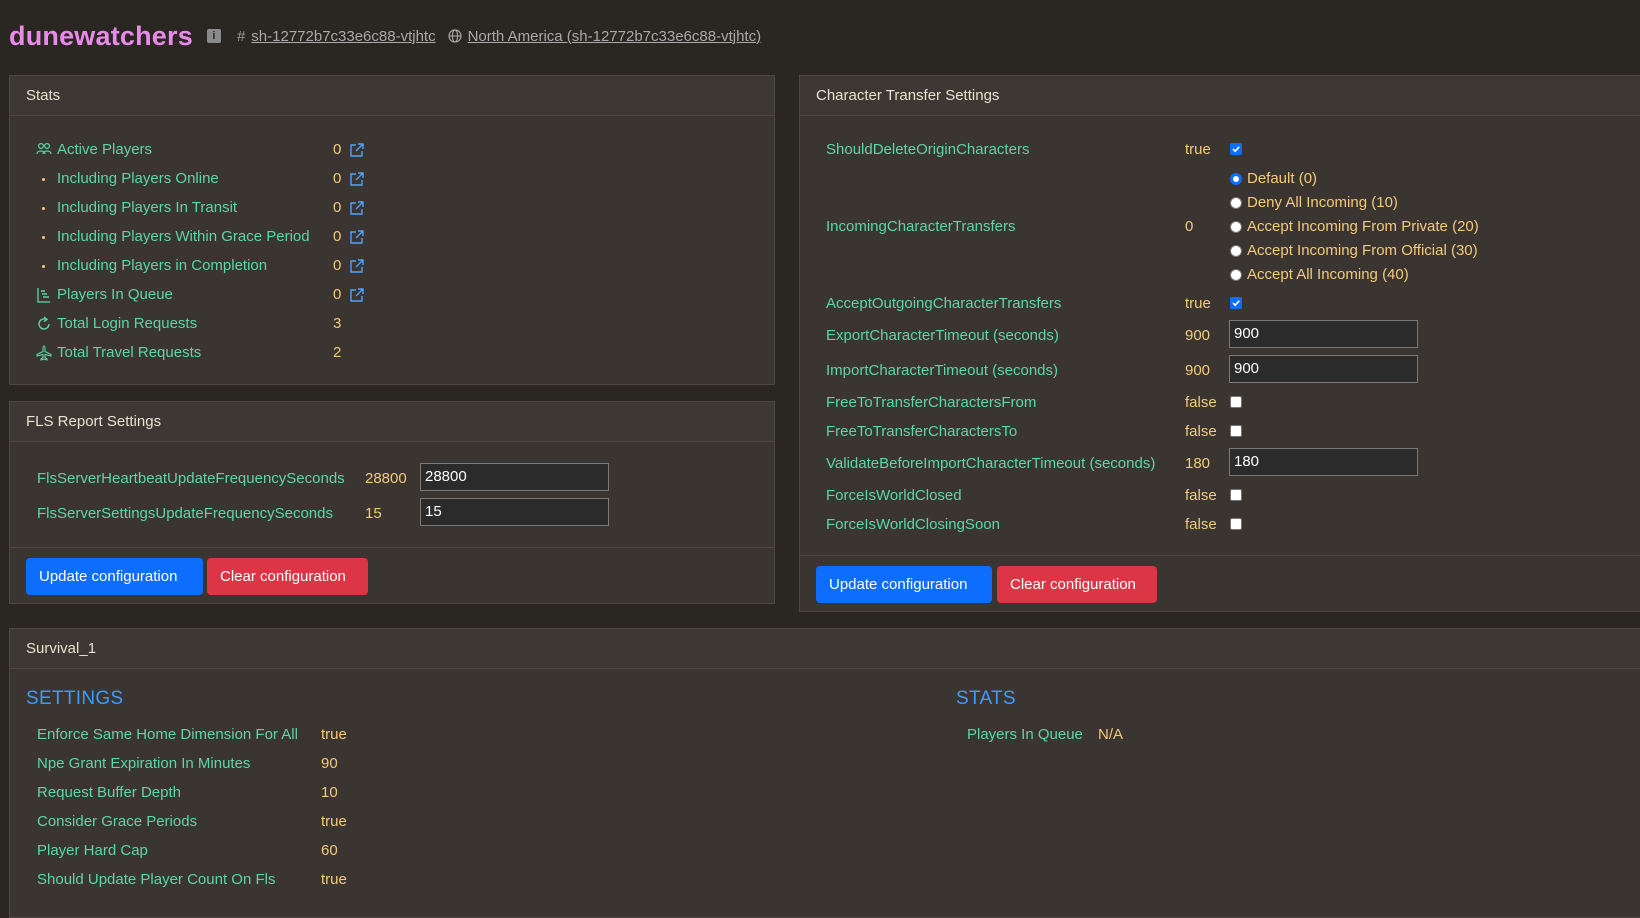 The width and height of the screenshot is (1640, 918). What do you see at coordinates (75, 698) in the screenshot?
I see `settings-section-title: SETTINGS` at bounding box center [75, 698].